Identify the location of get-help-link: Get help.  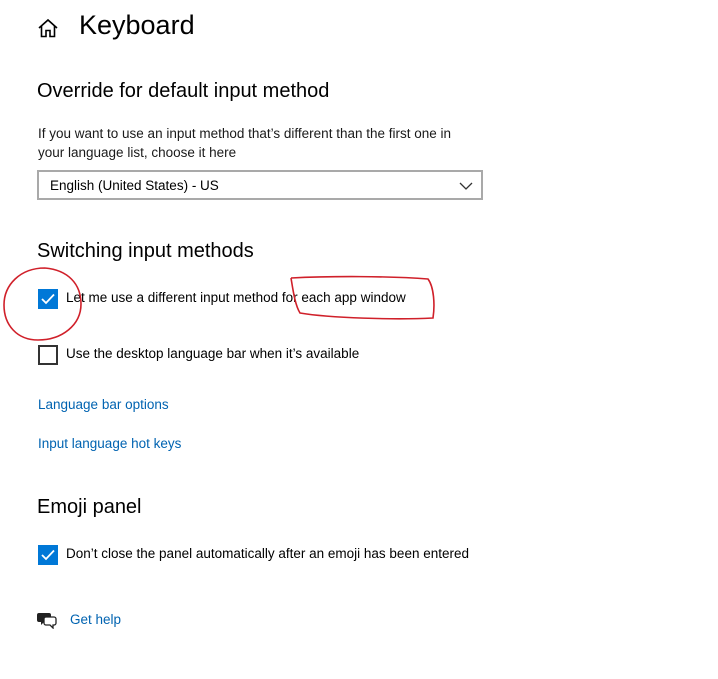
(95, 619).